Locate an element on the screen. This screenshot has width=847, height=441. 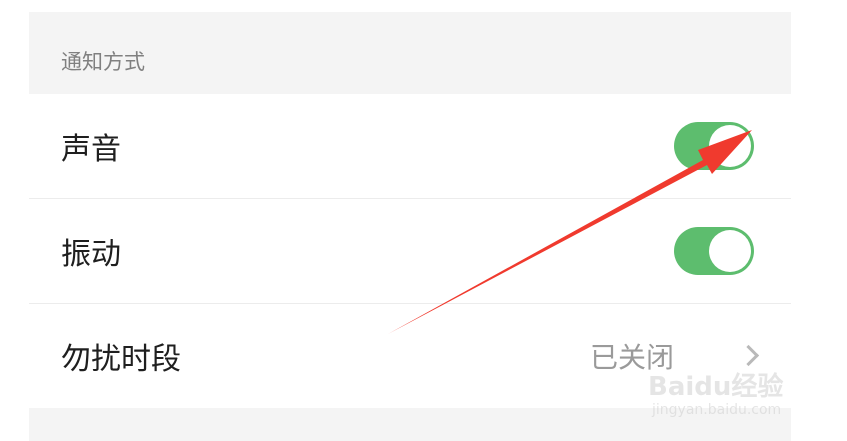
baidu-watermark: Baidu经验 jingyan.baidu.com is located at coordinates (728, 396).